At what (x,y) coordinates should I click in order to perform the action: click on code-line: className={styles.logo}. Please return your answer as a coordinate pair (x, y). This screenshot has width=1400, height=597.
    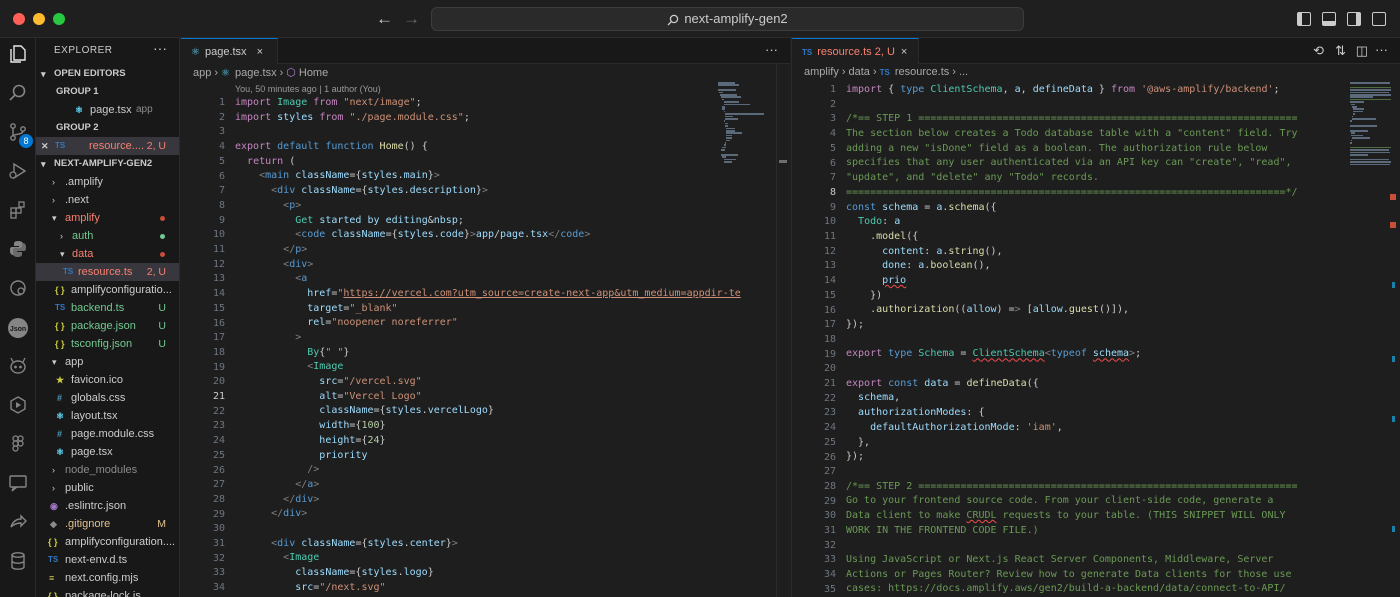
    Looking at the image, I should click on (488, 573).